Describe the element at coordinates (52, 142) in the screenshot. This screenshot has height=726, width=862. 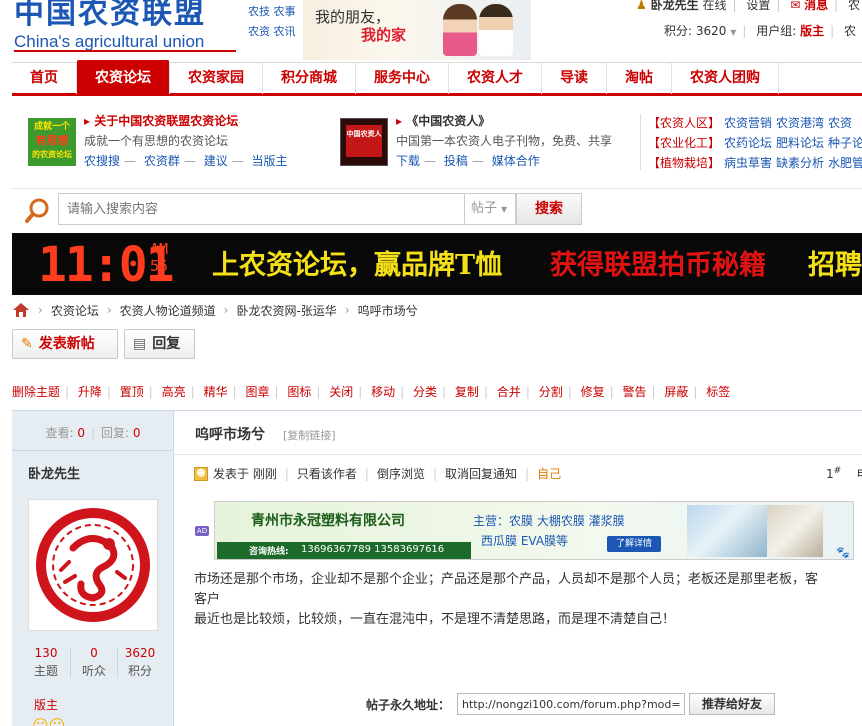
I see `forum-promo-image: 成就一个 有思想 的农资论坛` at that location.